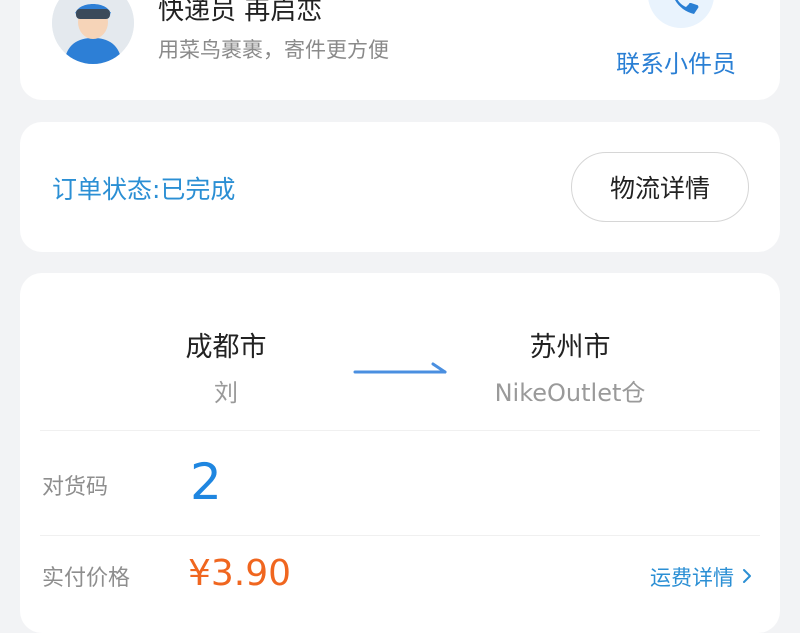 The width and height of the screenshot is (800, 633). What do you see at coordinates (403, 367) in the screenshot?
I see `arrow-right-icon` at bounding box center [403, 367].